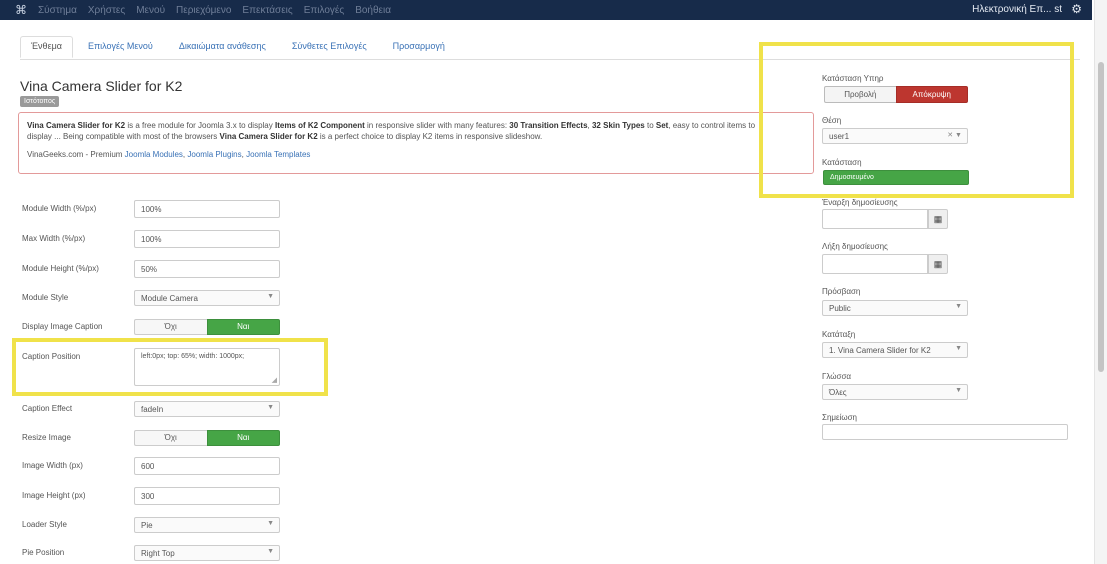 Image resolution: width=1107 pixels, height=564 pixels. What do you see at coordinates (60, 268) in the screenshot?
I see `module-height-label: Module Height (%/px)` at bounding box center [60, 268].